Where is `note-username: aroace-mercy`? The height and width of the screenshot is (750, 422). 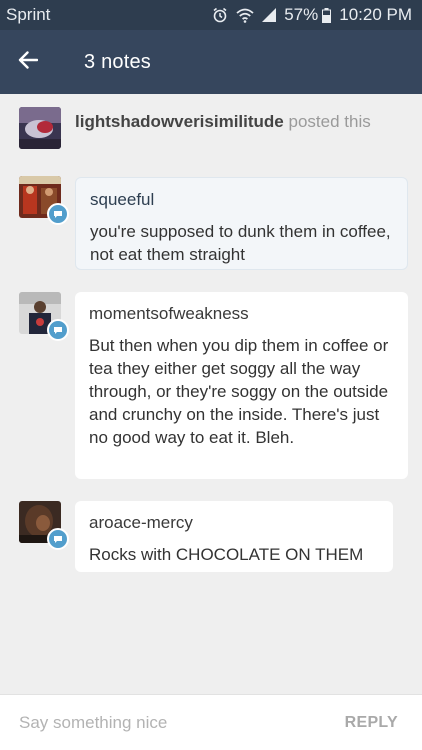
note-username: aroace-mercy is located at coordinates (234, 523).